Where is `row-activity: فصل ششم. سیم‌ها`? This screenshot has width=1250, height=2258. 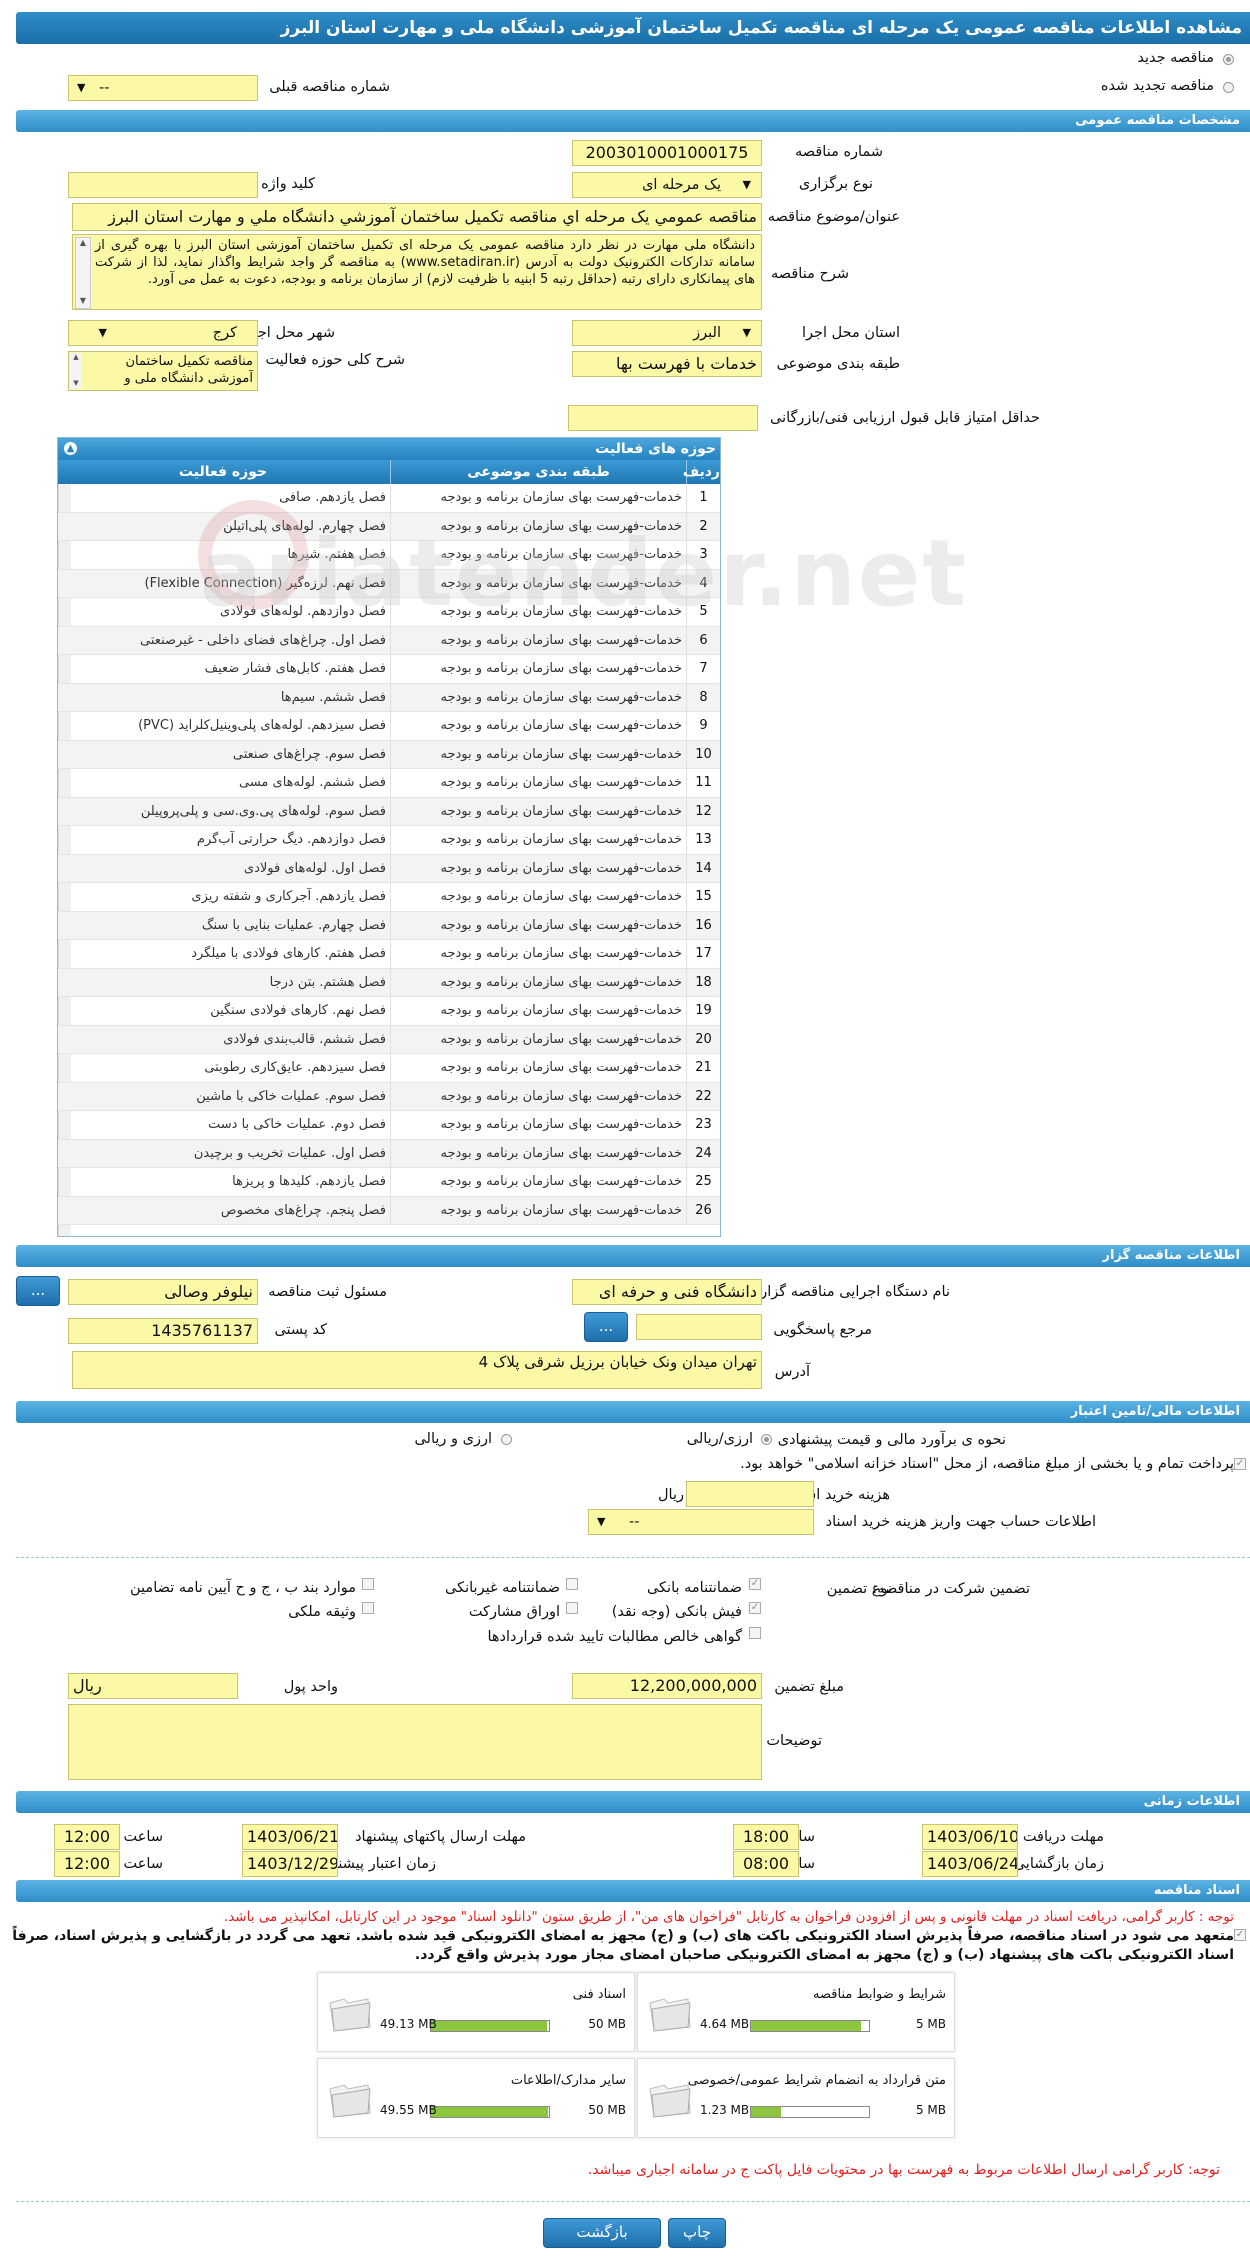 row-activity: فصل ششم. سیم‌ها is located at coordinates (333, 697).